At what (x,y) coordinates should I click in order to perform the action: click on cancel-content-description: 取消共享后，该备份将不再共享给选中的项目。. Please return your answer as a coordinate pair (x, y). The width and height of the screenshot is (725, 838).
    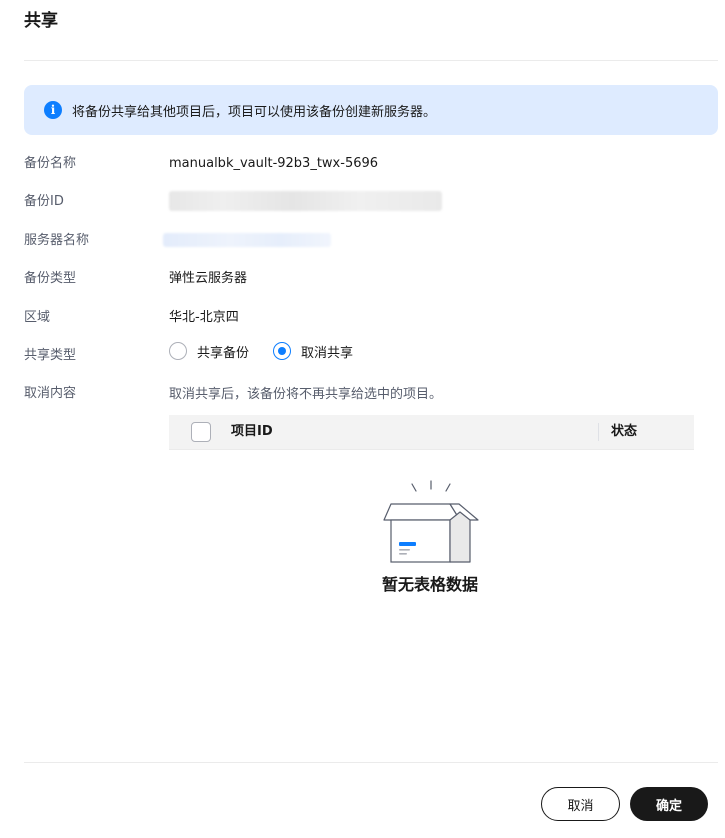
    Looking at the image, I should click on (306, 394).